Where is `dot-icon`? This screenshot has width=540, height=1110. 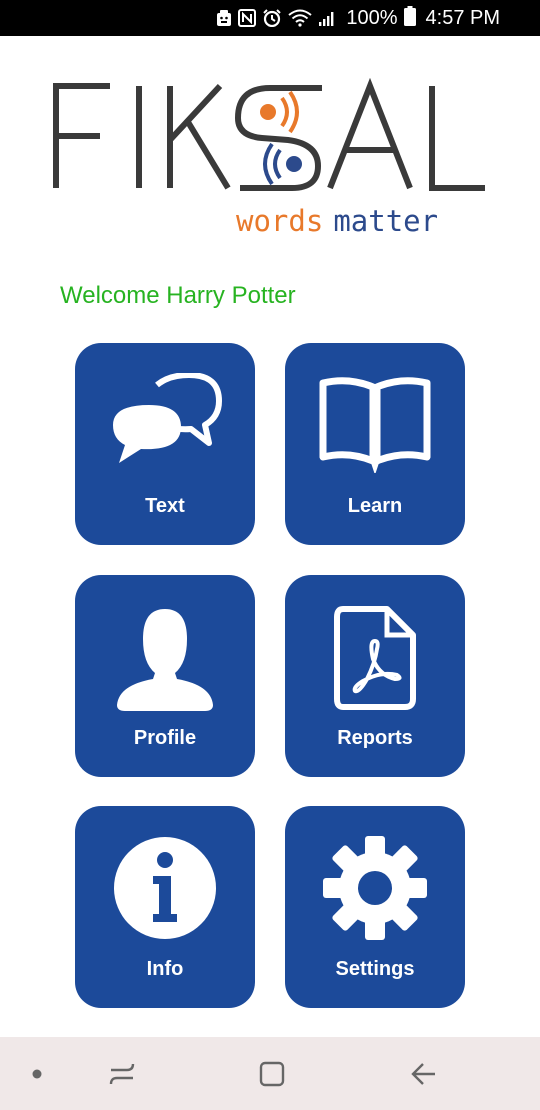
dot-icon is located at coordinates (37, 1073).